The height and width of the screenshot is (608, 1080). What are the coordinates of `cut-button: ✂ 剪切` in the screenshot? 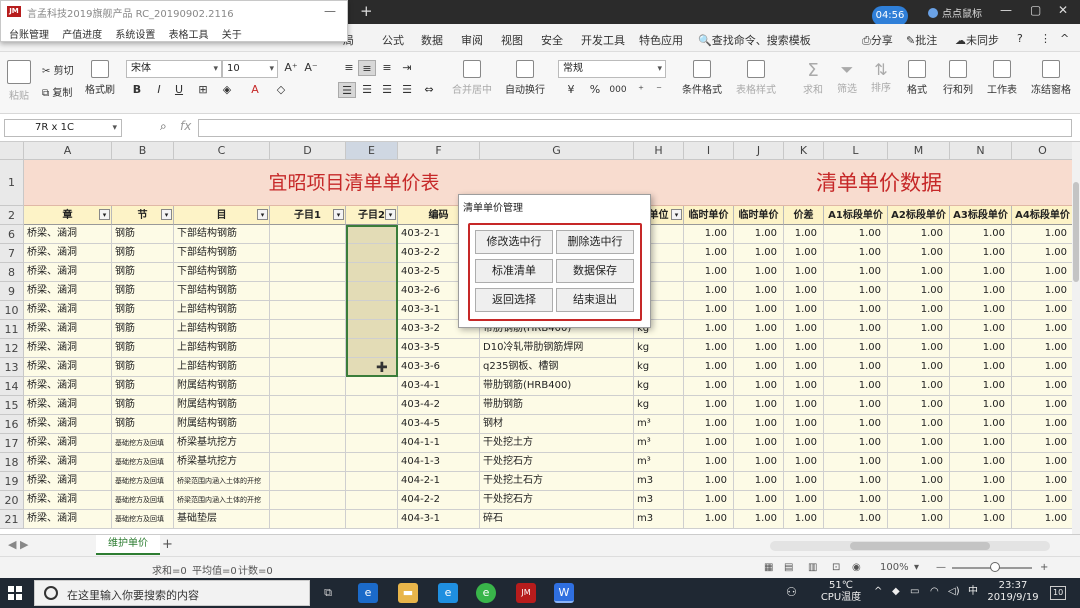 It's located at (58, 69).